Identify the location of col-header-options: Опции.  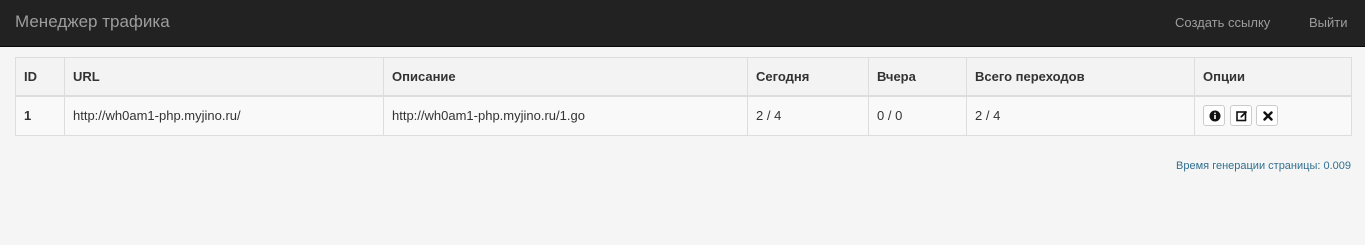
(1273, 77).